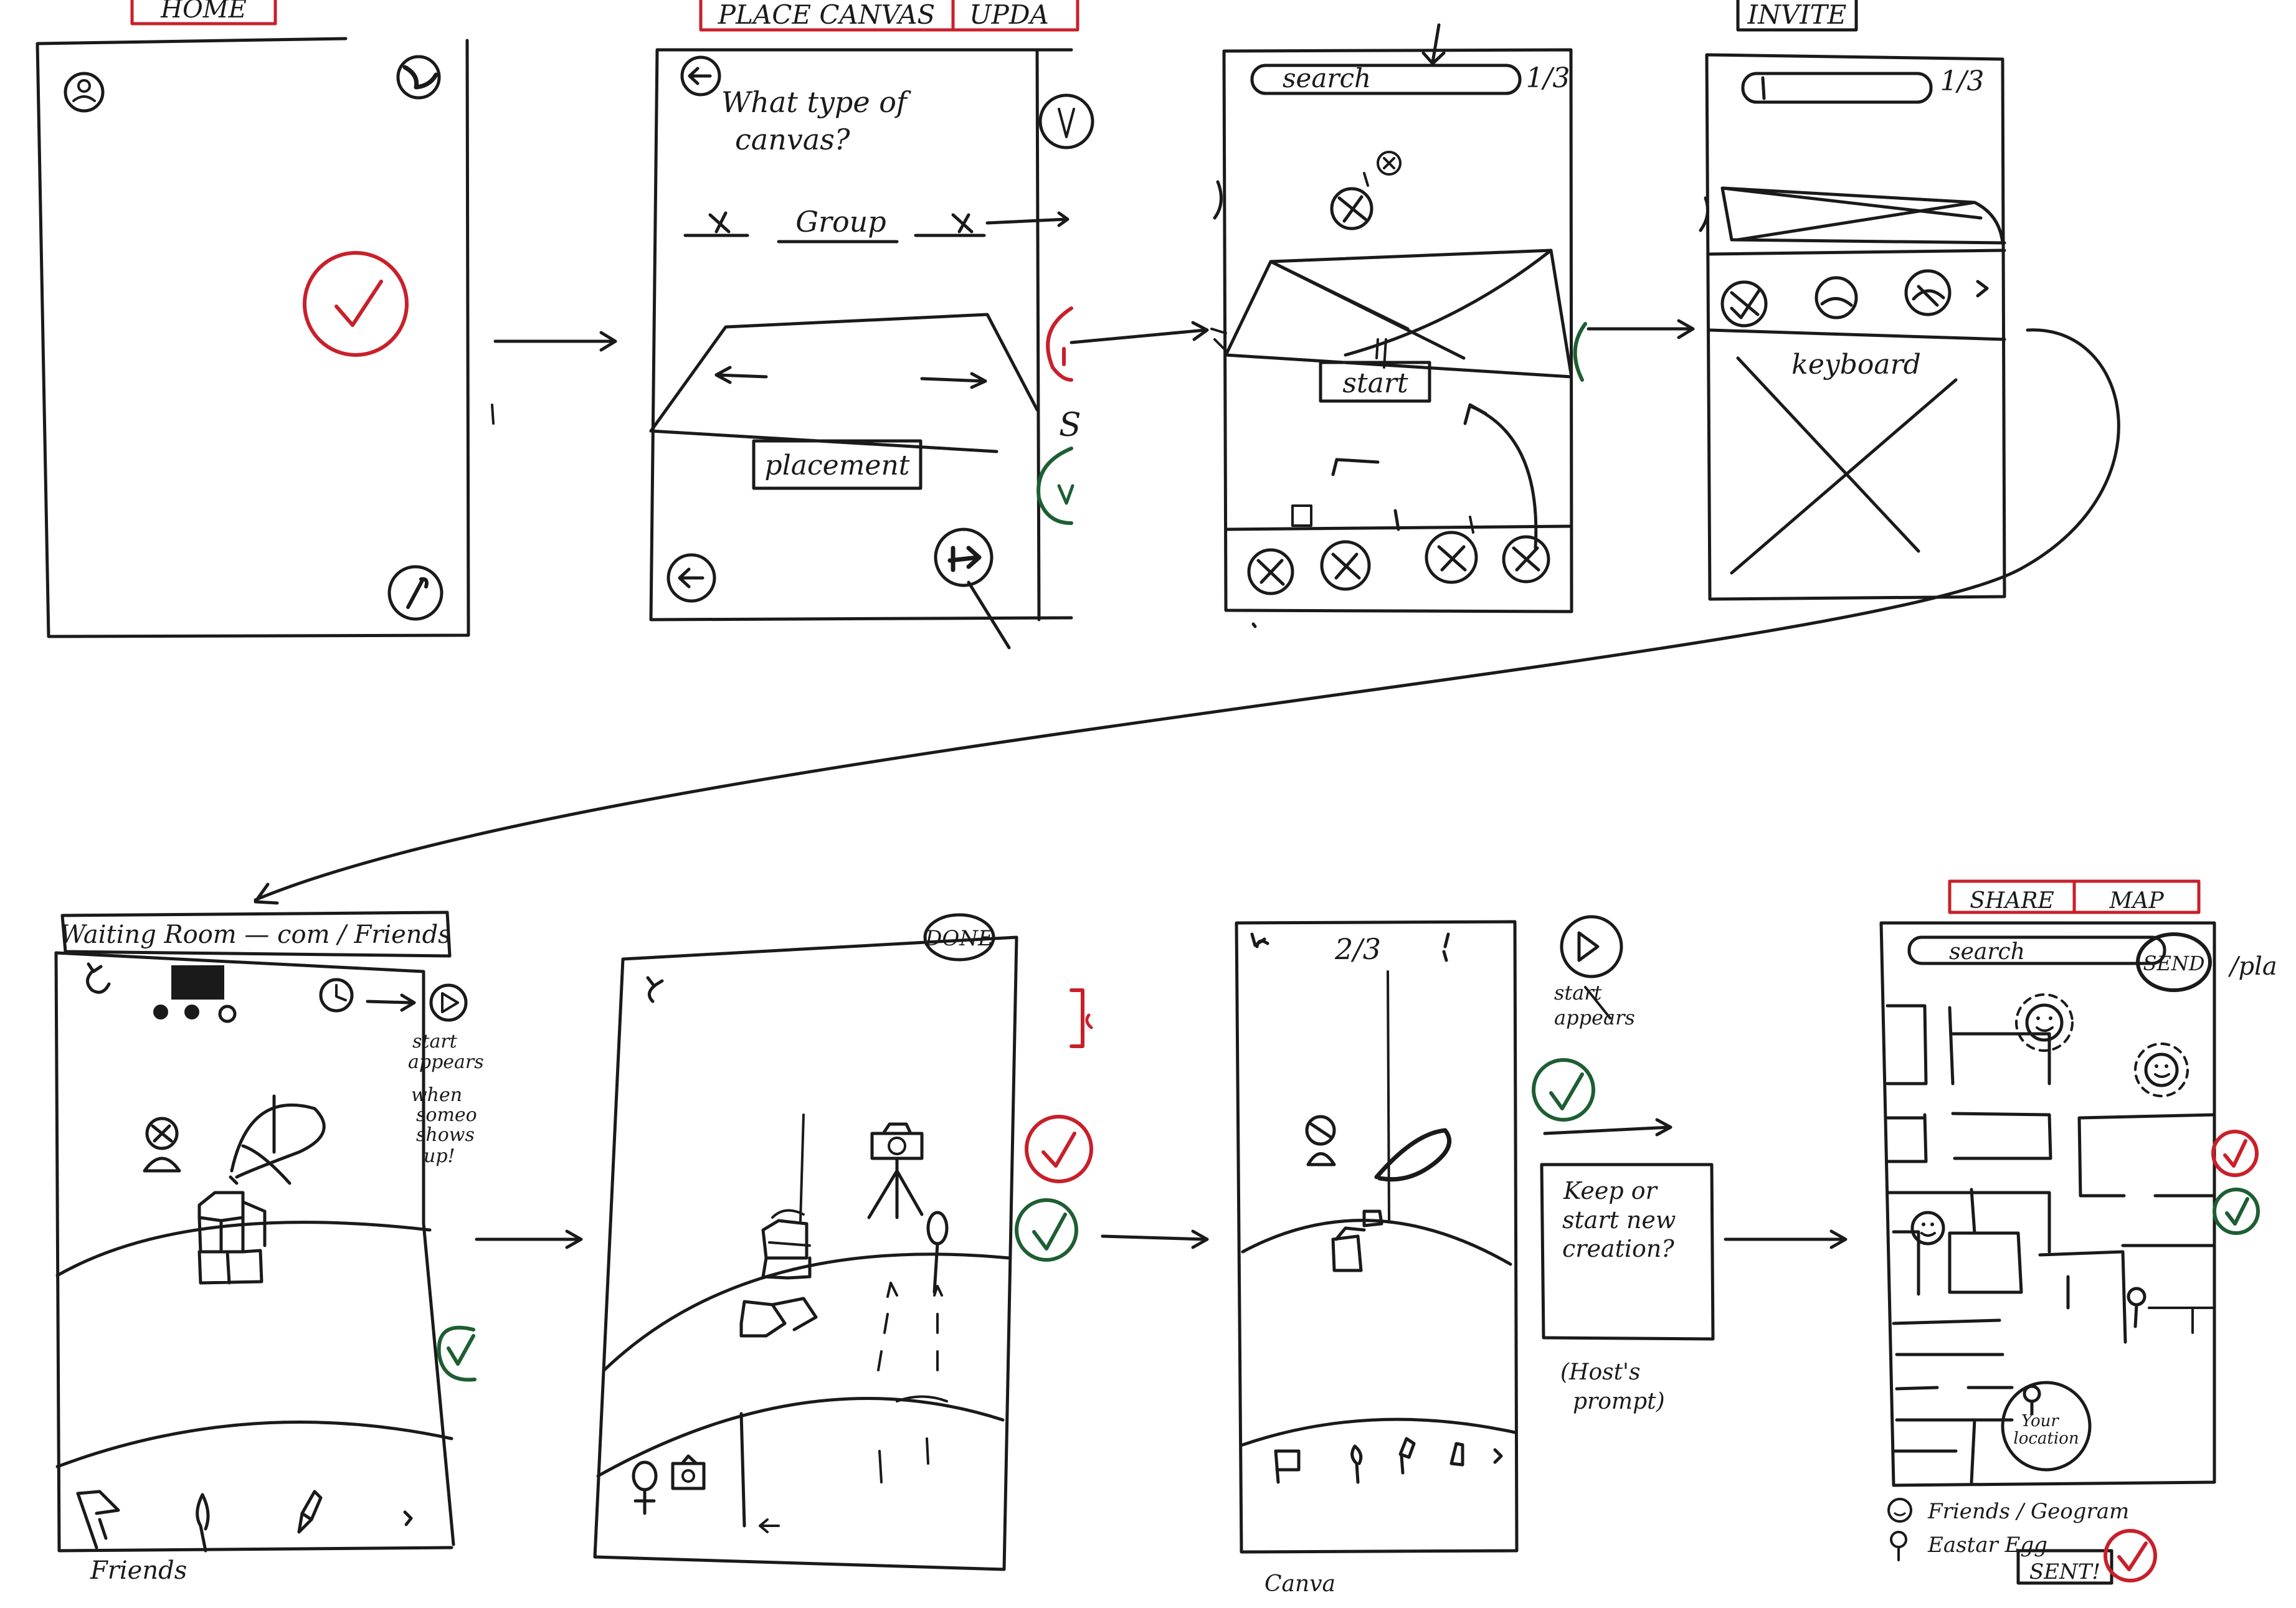 The width and height of the screenshot is (2296, 1608). Describe the element at coordinates (792, 140) in the screenshot. I see `canvas-question-line2: canvas?` at that location.